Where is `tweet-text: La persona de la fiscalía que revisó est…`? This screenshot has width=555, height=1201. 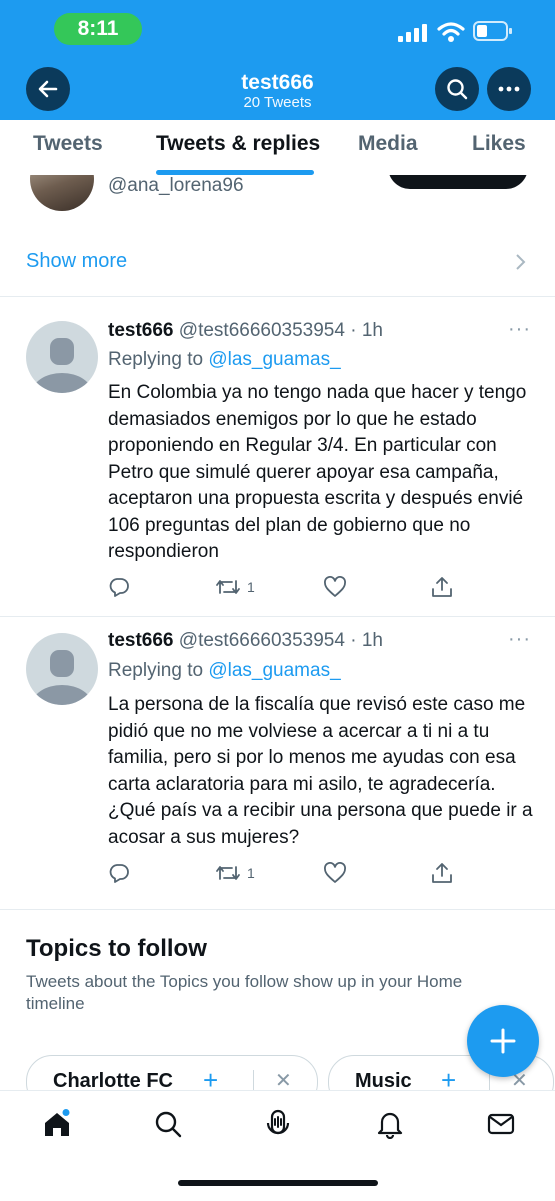
tweet-text: La persona de la fiscalía que revisó est… is located at coordinates (320, 771).